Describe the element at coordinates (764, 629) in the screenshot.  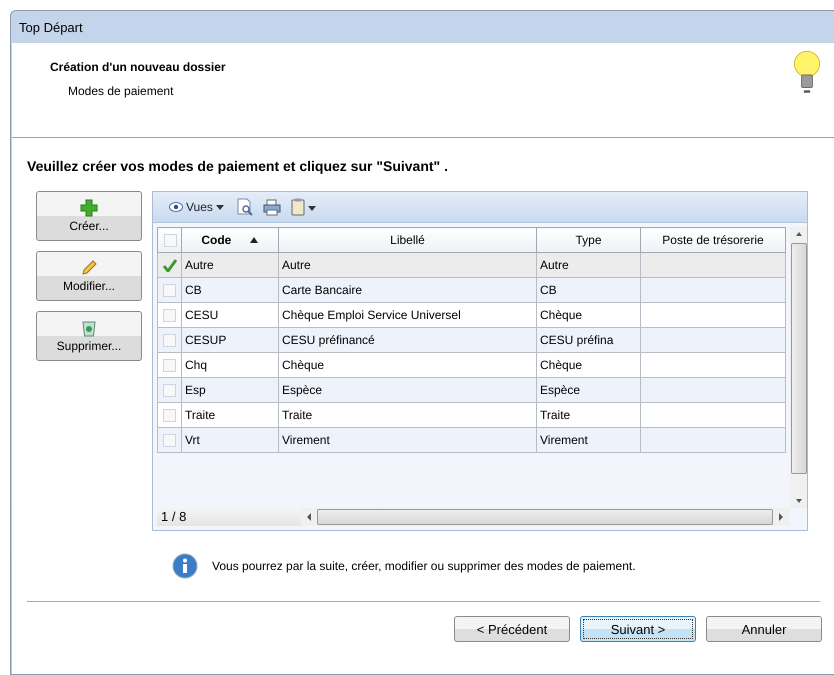
I see `wizard-button: Annuler` at that location.